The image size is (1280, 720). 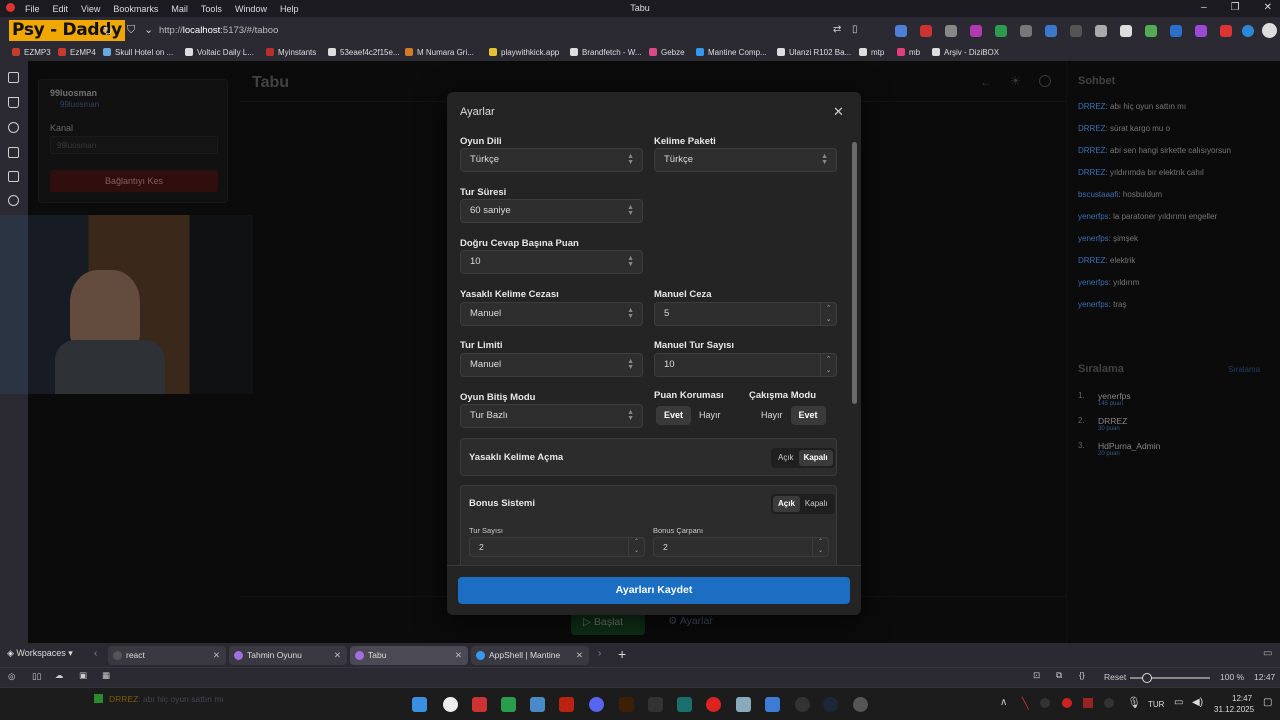 What do you see at coordinates (13, 152) in the screenshot?
I see `notes-panel-icon` at bounding box center [13, 152].